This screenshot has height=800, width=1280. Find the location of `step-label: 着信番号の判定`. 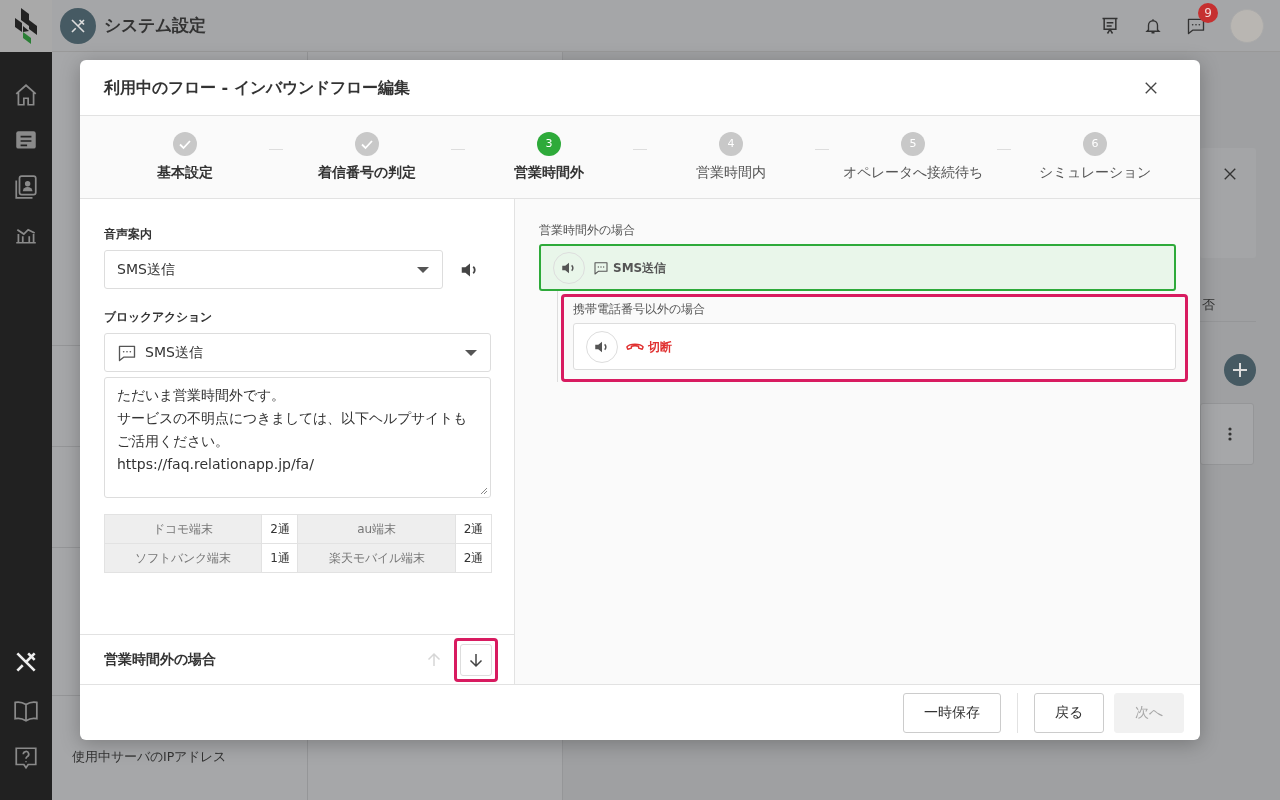

step-label: 着信番号の判定 is located at coordinates (367, 172).